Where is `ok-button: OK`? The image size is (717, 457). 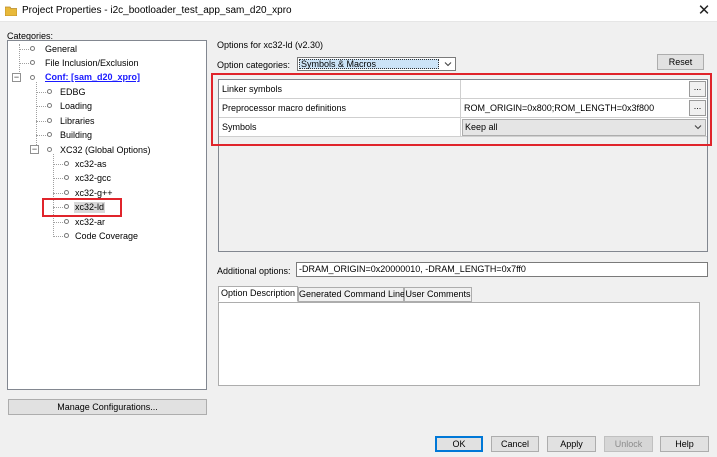
ok-button: OK is located at coordinates (459, 444).